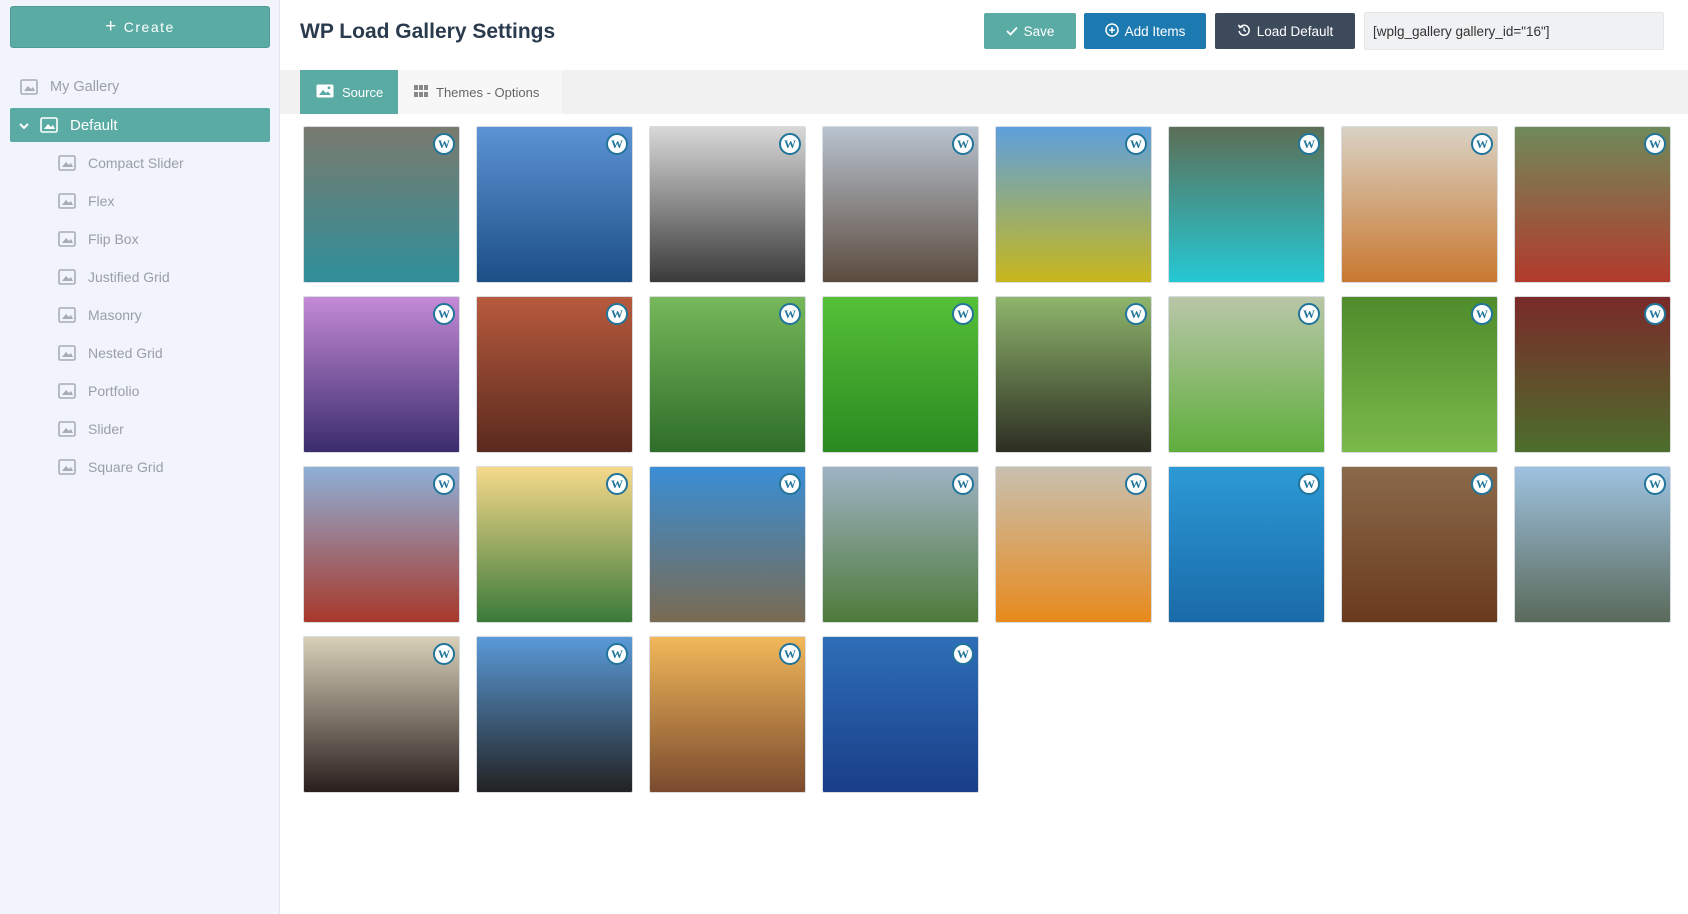 This screenshot has width=1688, height=914. What do you see at coordinates (114, 391) in the screenshot?
I see `tree-item-label: Portfolio` at bounding box center [114, 391].